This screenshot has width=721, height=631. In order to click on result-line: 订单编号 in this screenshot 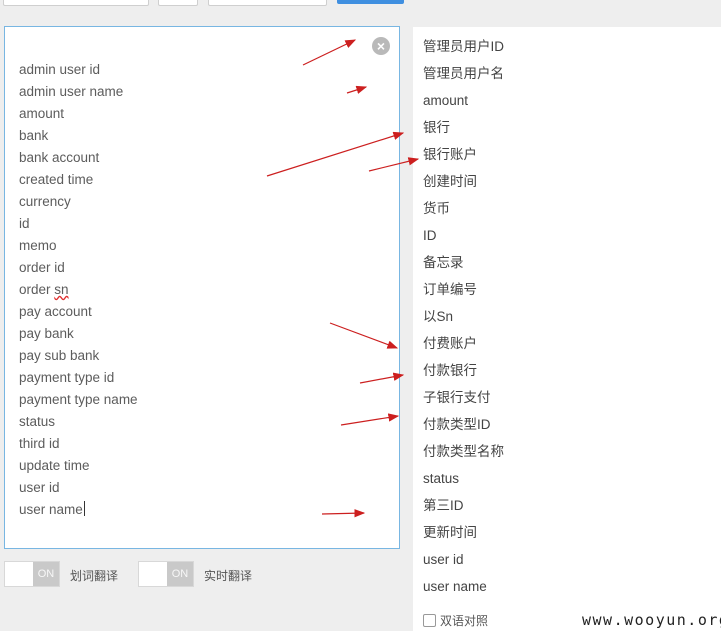, I will do `click(450, 289)`.